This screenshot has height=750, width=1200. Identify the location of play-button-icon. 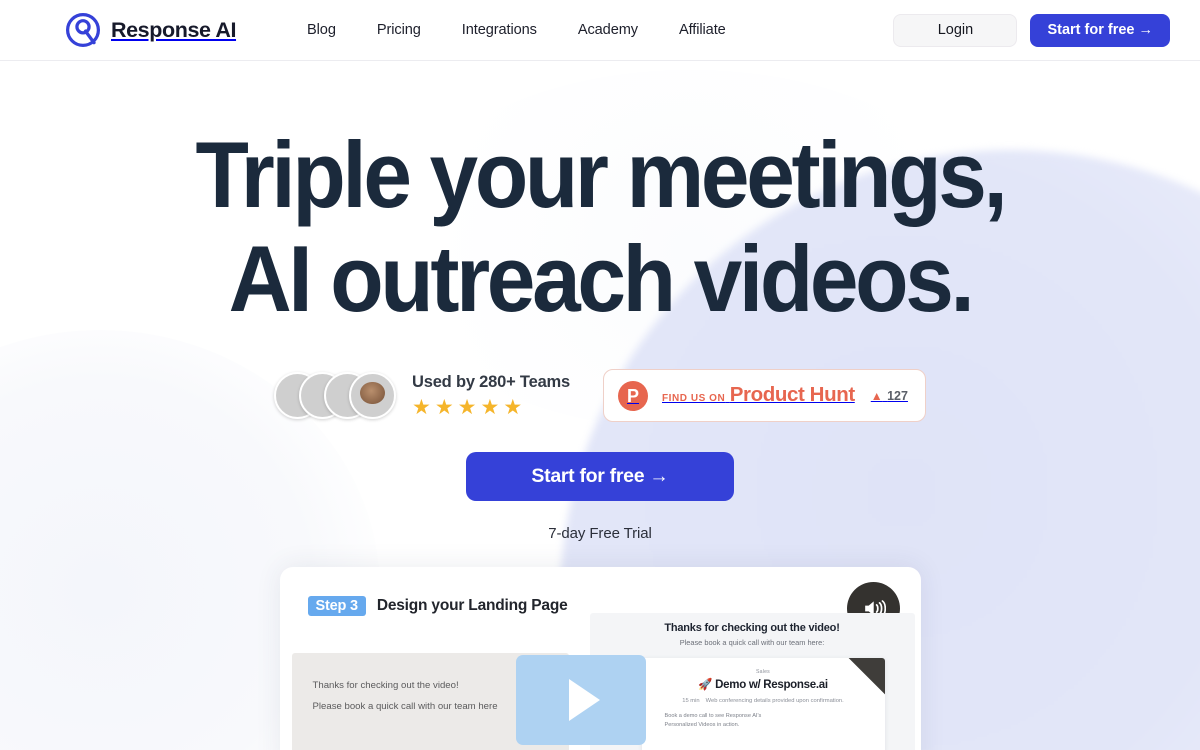
(584, 700).